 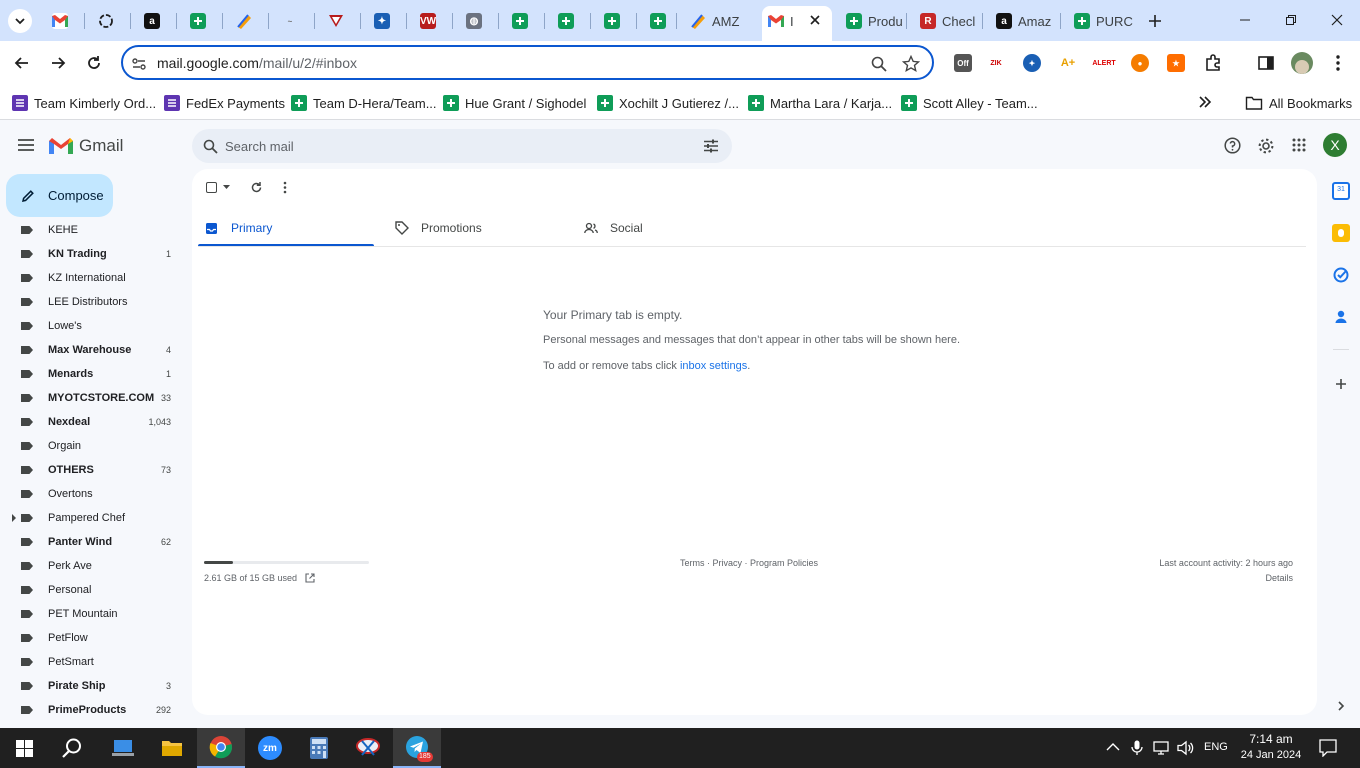 What do you see at coordinates (92, 494) in the screenshot?
I see `label-item: Overtons` at bounding box center [92, 494].